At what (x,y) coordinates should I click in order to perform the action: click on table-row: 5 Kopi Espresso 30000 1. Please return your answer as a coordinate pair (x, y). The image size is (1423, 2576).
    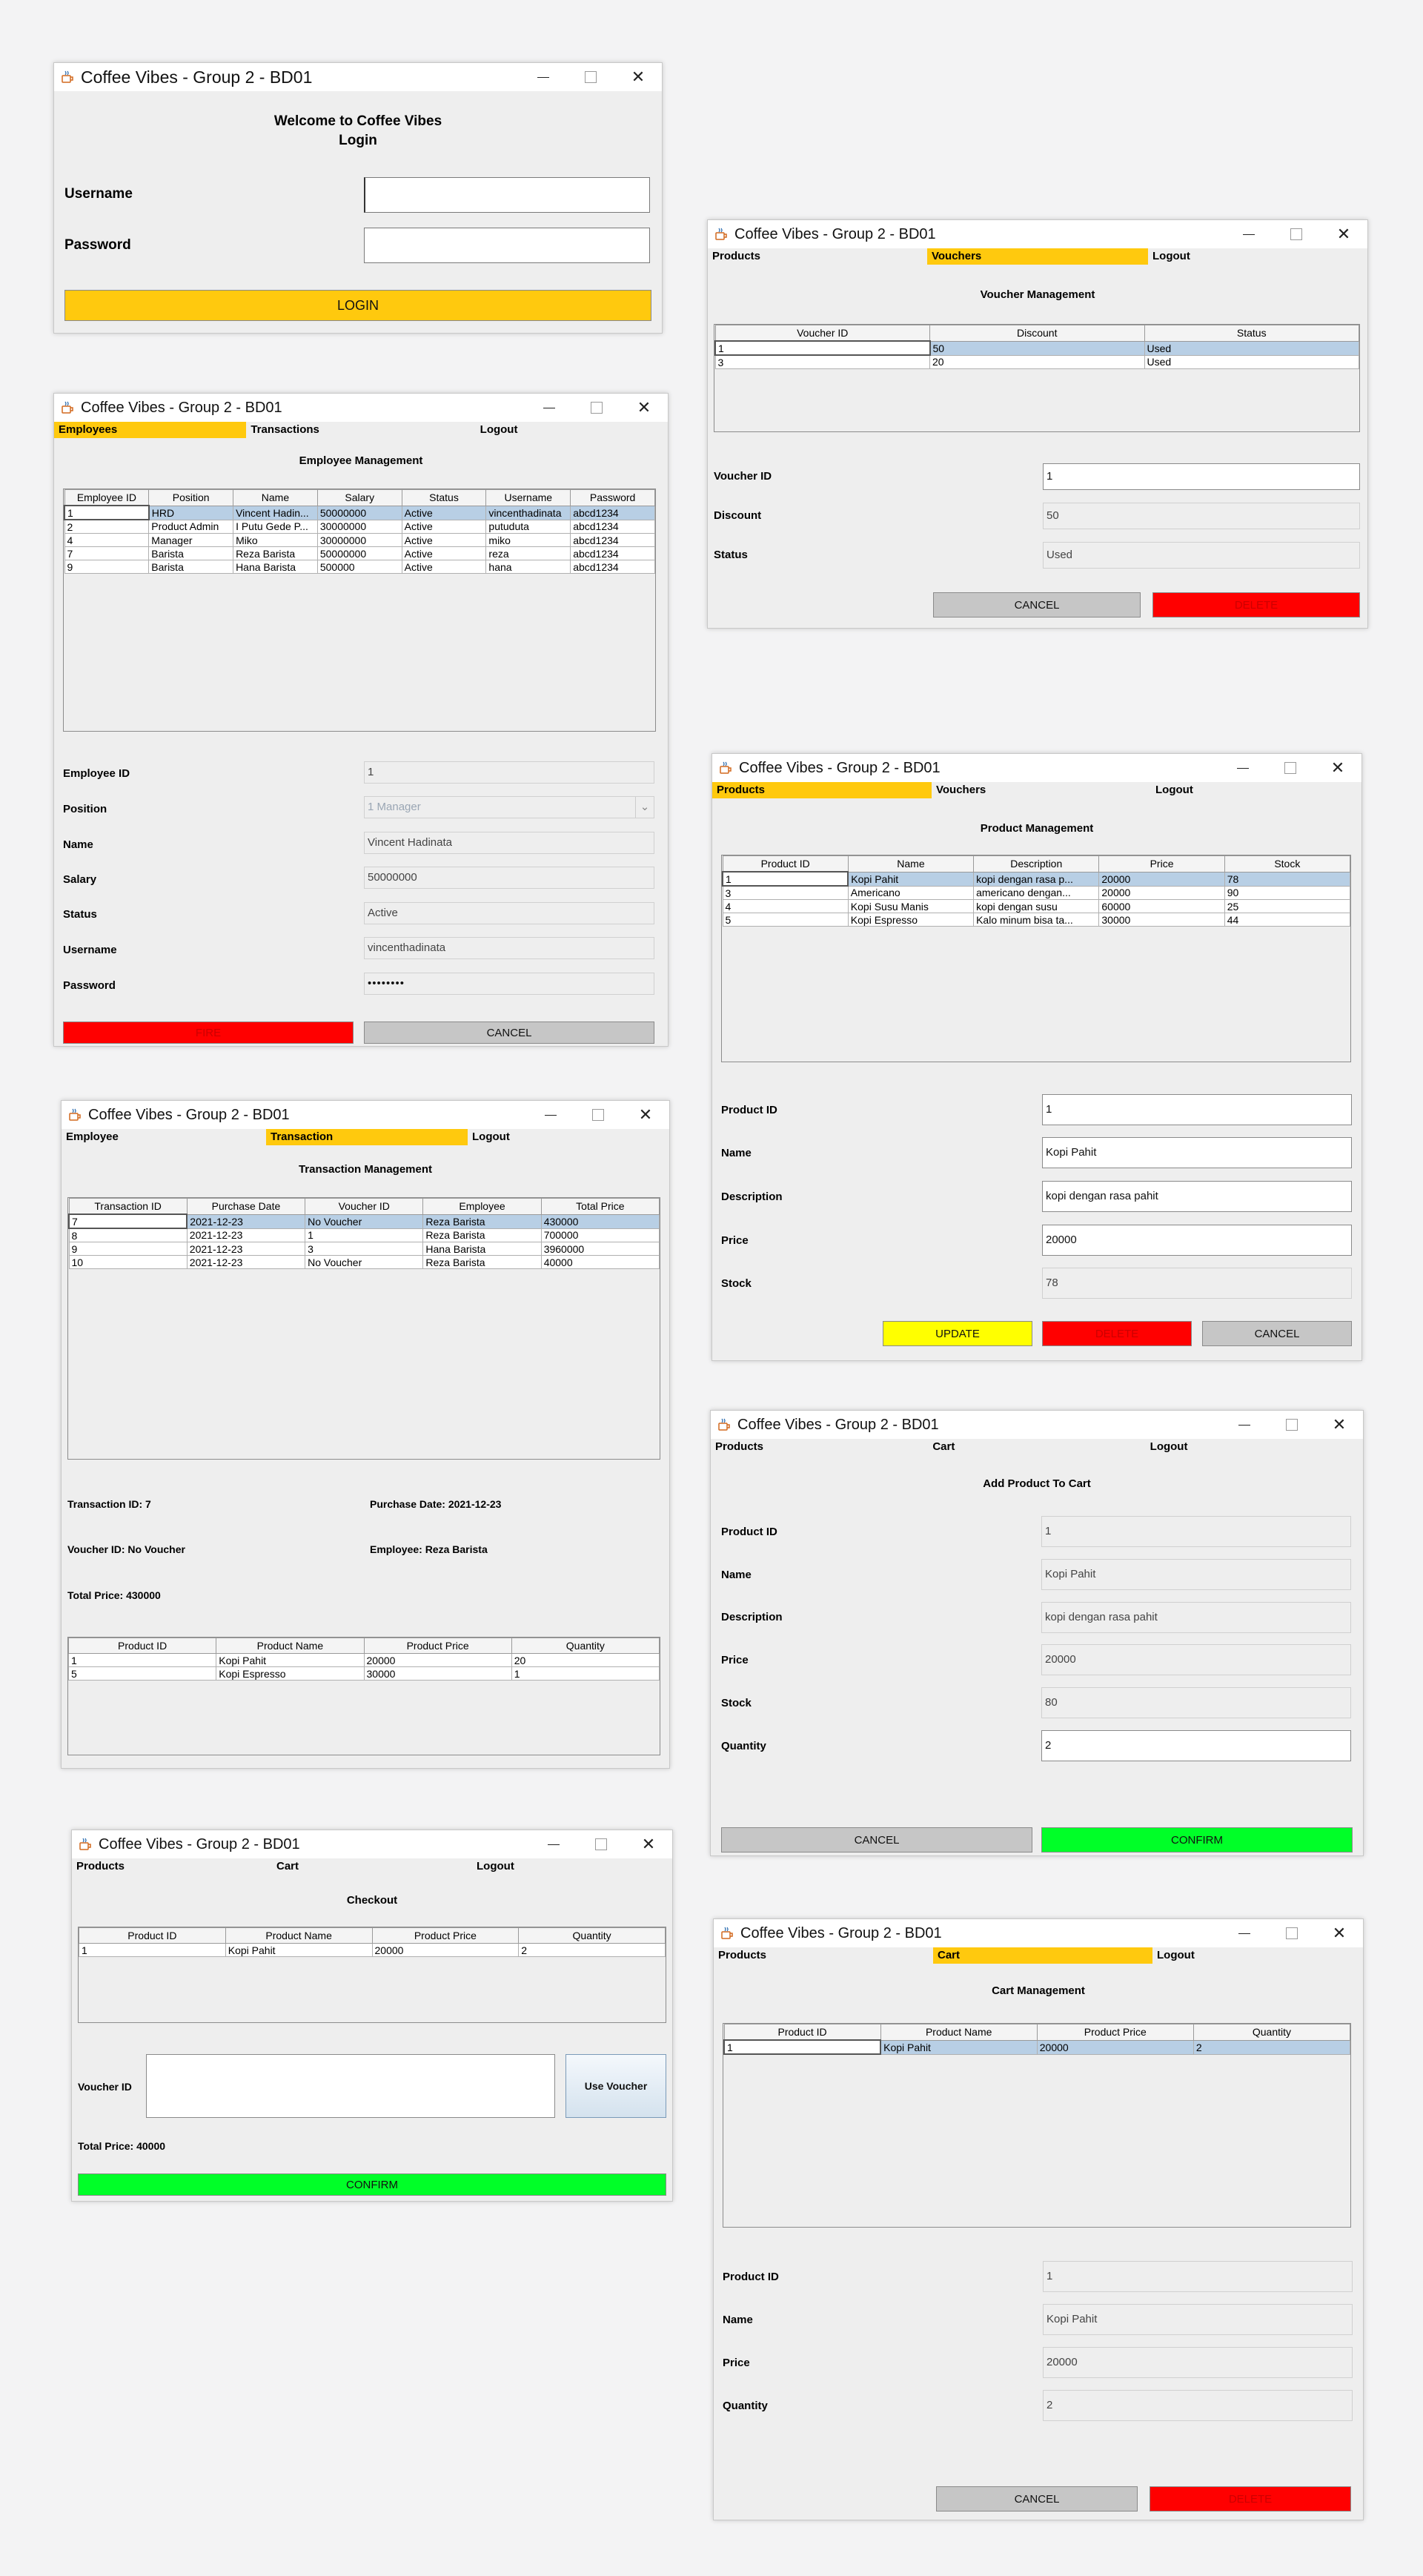
    Looking at the image, I should click on (364, 1673).